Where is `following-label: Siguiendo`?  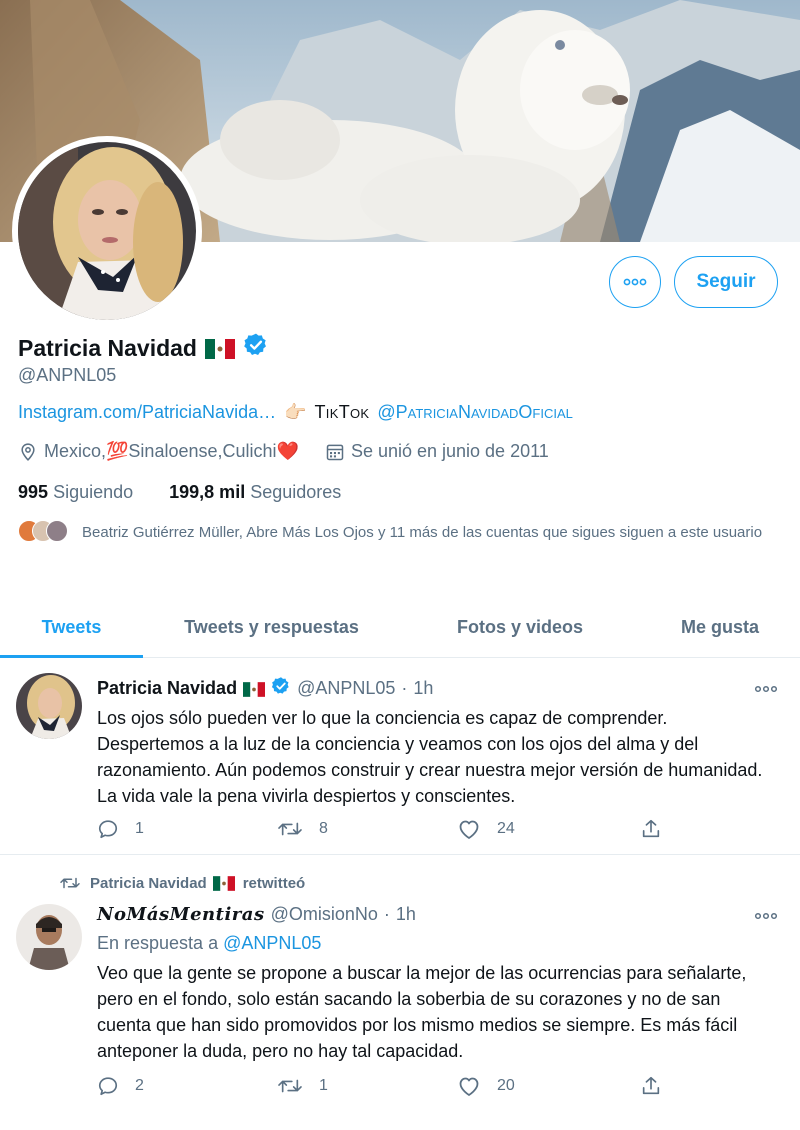 following-label: Siguiendo is located at coordinates (93, 492).